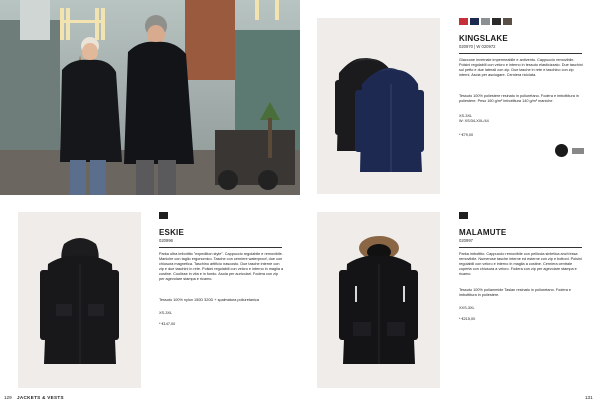 This screenshot has width=600, height=407. What do you see at coordinates (172, 232) in the screenshot?
I see `eskie-title: ESKIE` at bounding box center [172, 232].